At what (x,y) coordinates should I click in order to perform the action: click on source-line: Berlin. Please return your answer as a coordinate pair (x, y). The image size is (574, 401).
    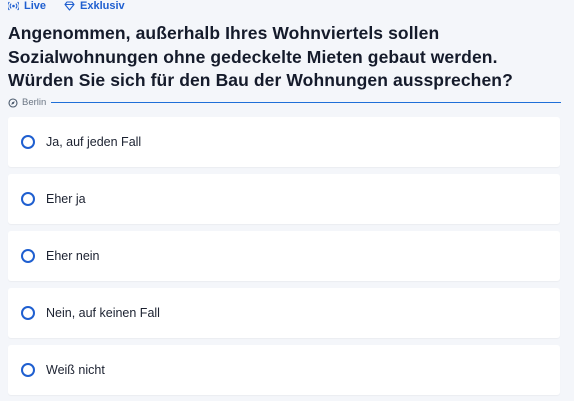
    Looking at the image, I should click on (284, 103).